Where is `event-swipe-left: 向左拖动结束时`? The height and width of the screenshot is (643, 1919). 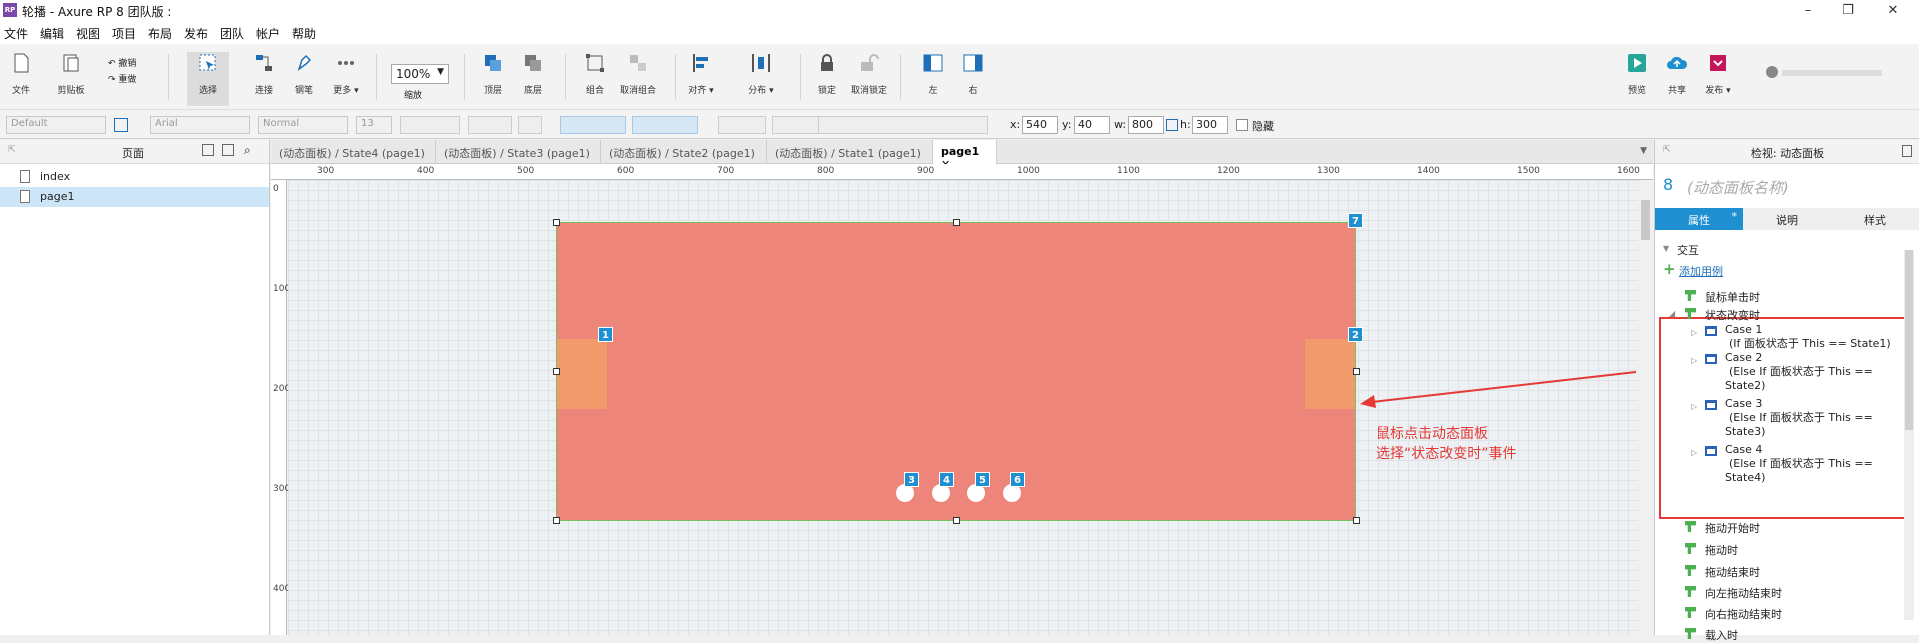
event-swipe-left: 向左拖动结束时 is located at coordinates (1743, 593).